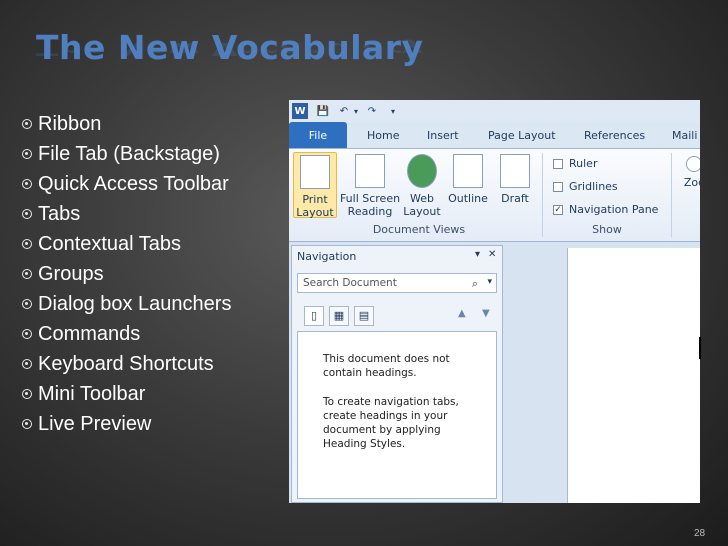  I want to click on text-cursor, so click(700, 348).